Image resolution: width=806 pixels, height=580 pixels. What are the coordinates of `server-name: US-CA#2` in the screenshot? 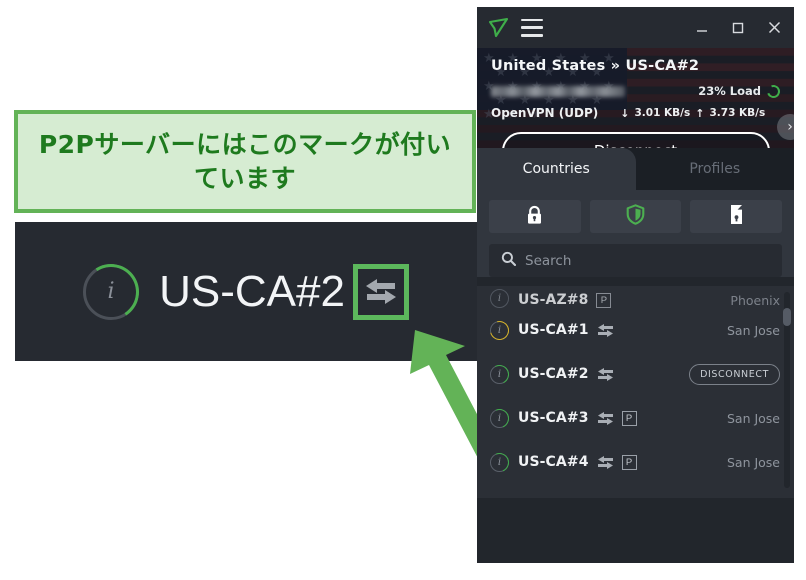 It's located at (553, 374).